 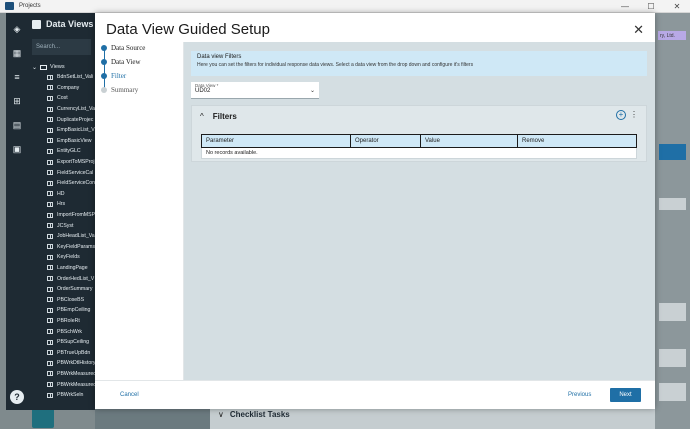 What do you see at coordinates (17, 125) in the screenshot?
I see `grid-icon: ▤` at bounding box center [17, 125].